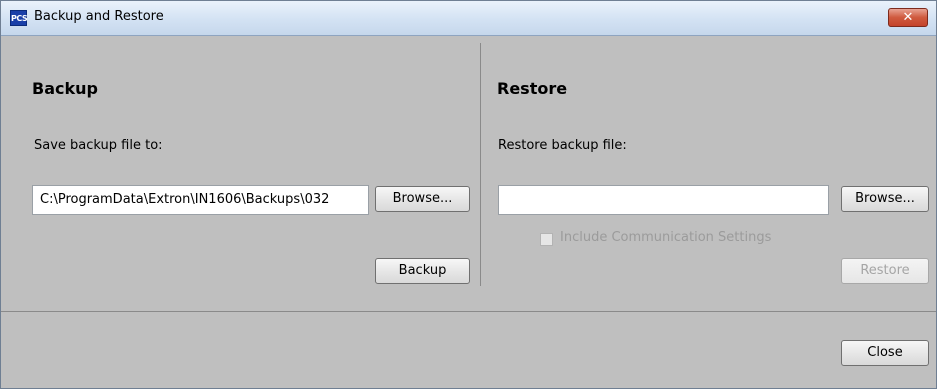 The image size is (937, 389). I want to click on window-title: Backup and Restore, so click(99, 16).